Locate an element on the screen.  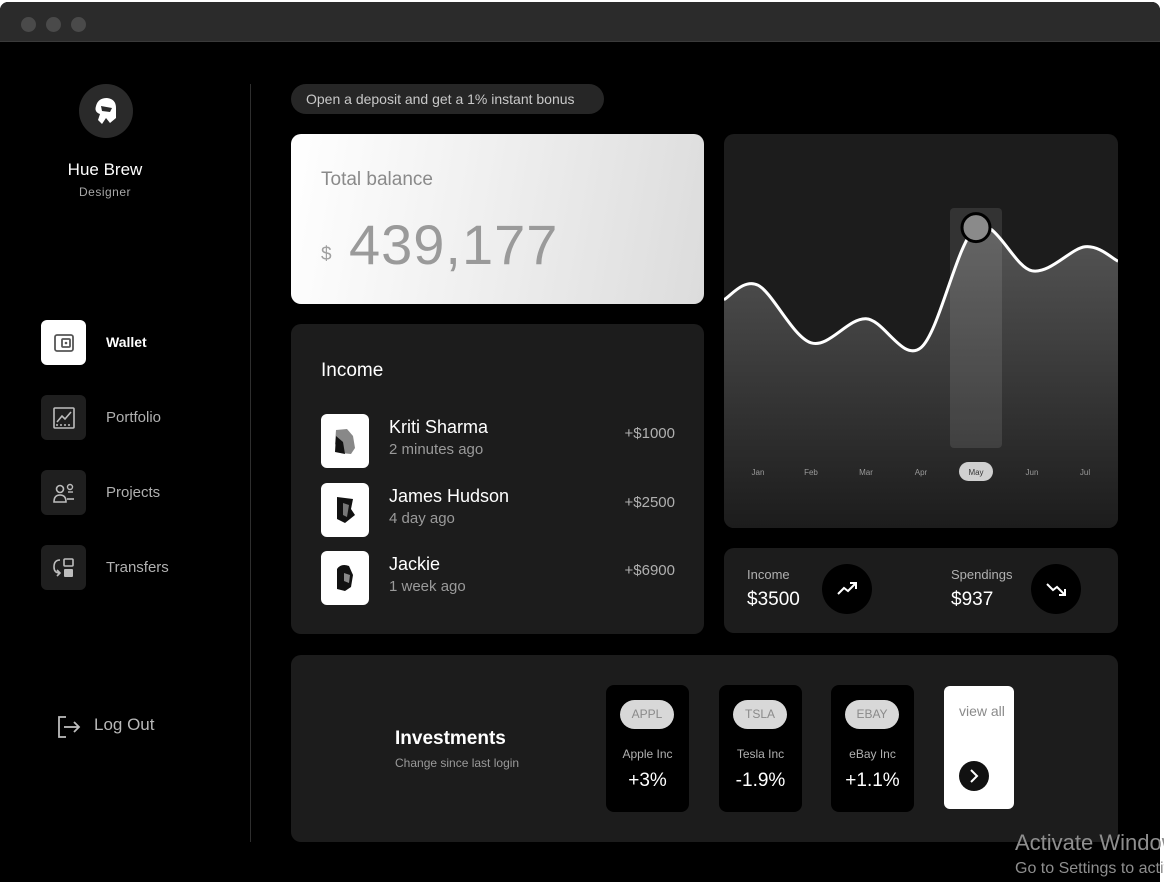
balance-amount: 439,177 is located at coordinates (454, 244).